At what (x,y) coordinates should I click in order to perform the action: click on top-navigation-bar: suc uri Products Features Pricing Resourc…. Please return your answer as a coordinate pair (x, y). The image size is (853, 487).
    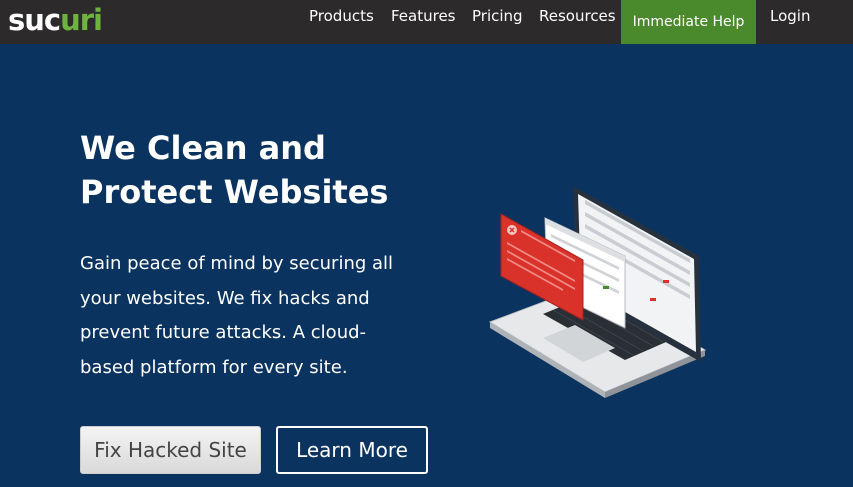
    Looking at the image, I should click on (426, 22).